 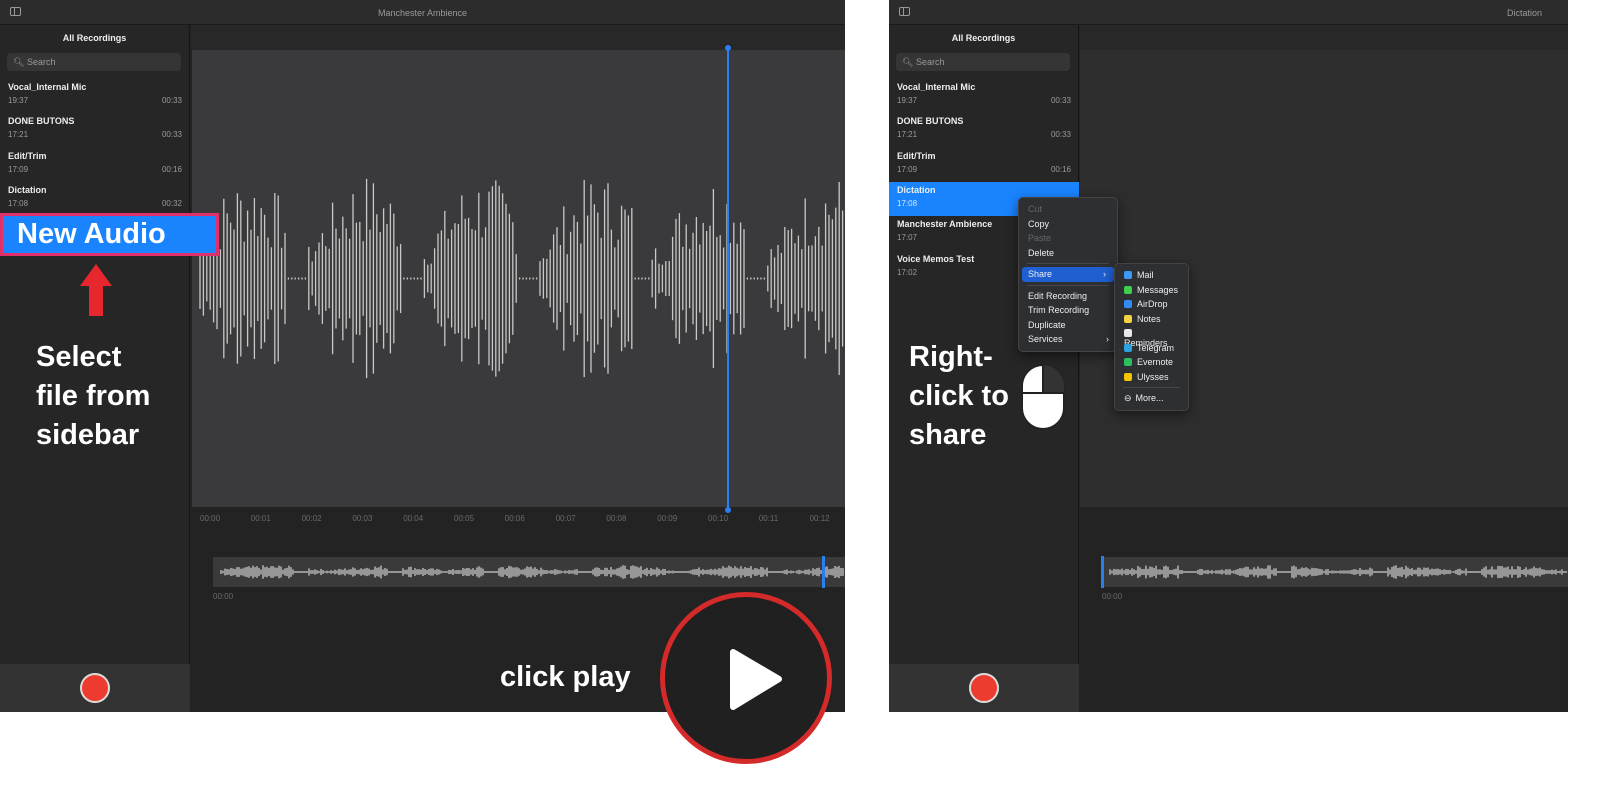 What do you see at coordinates (109, 234) in the screenshot?
I see `new-audio-callout: New Audio` at bounding box center [109, 234].